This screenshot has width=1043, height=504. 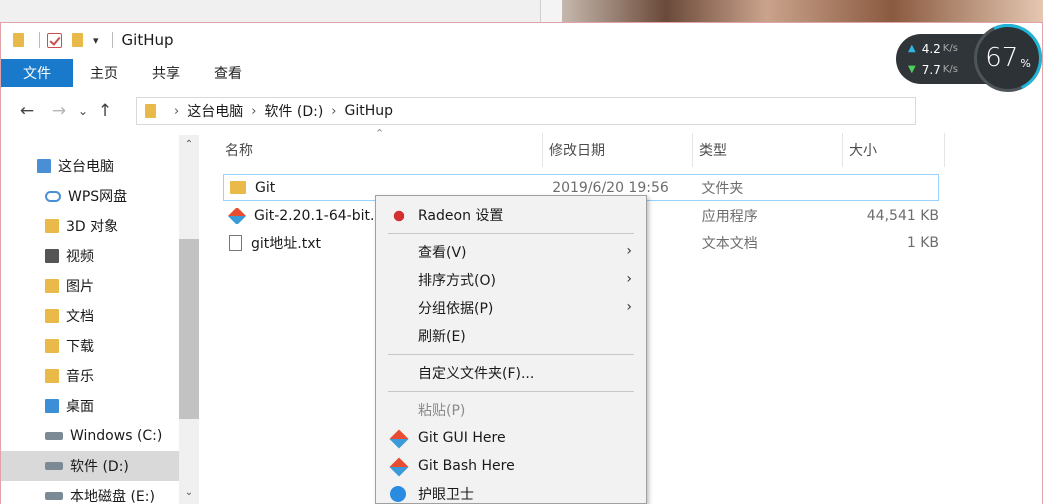 I want to click on file-size: 1 KB, so click(x=922, y=242).